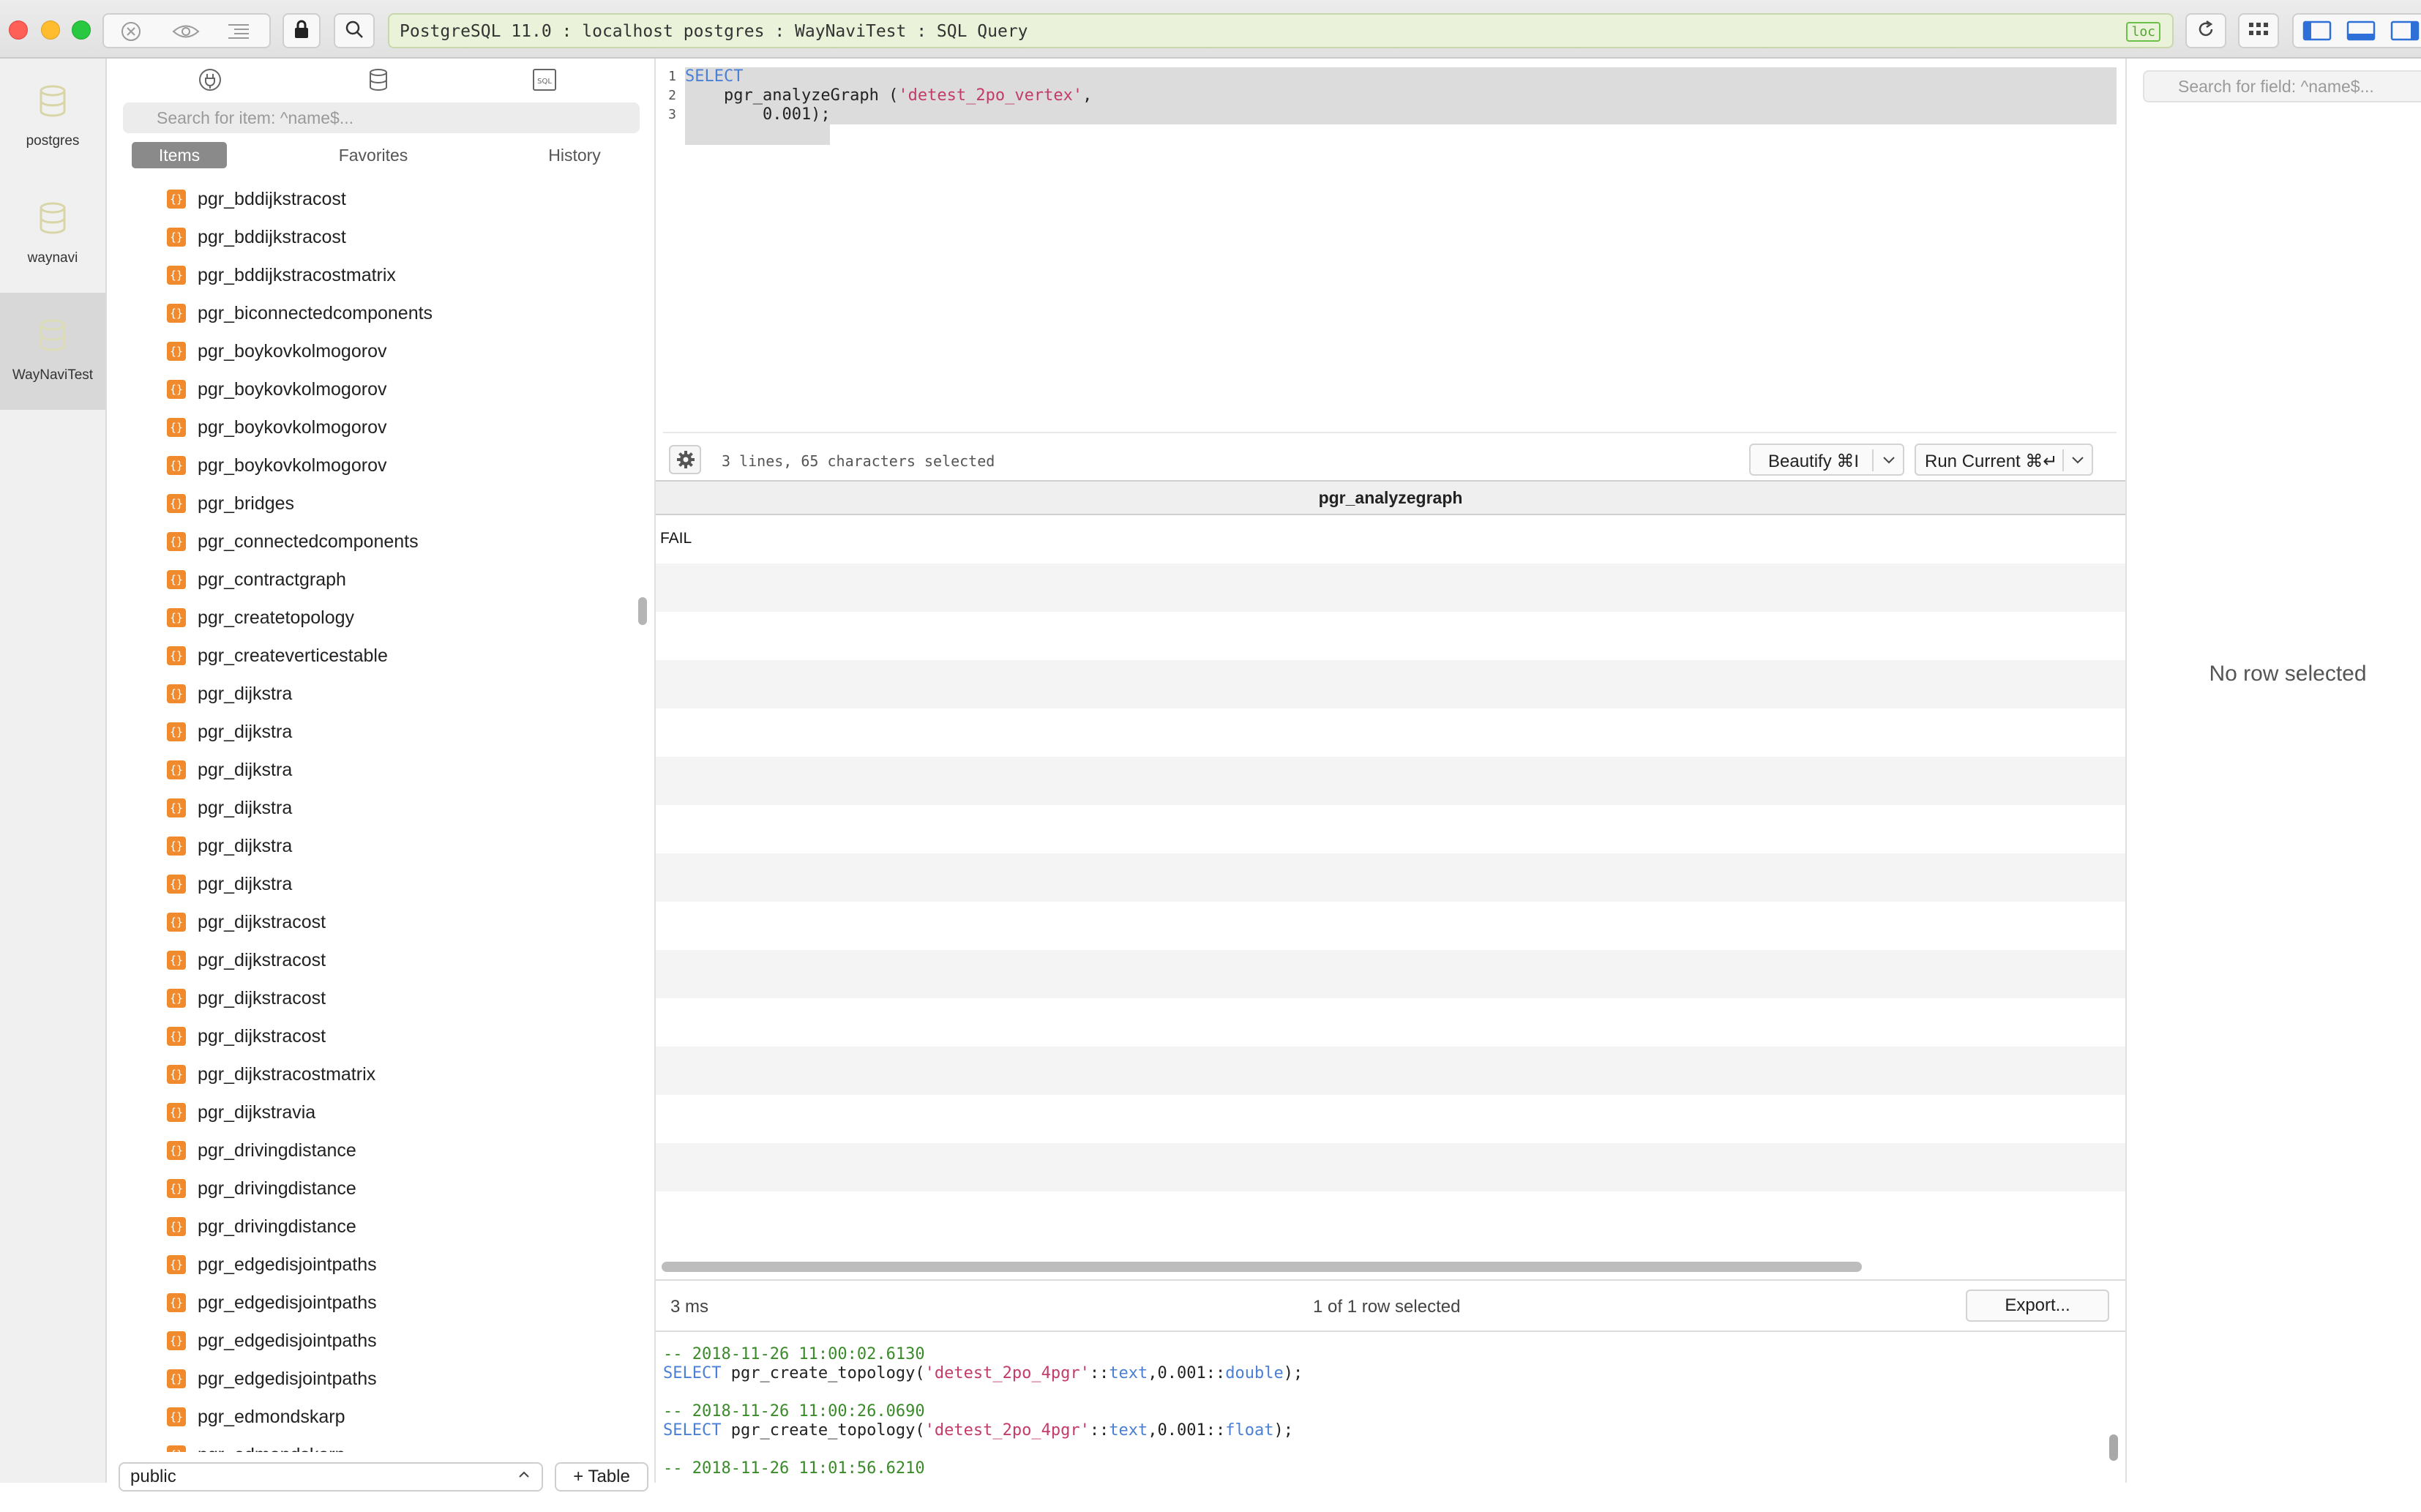  I want to click on add-table-button: + Table, so click(601, 1477).